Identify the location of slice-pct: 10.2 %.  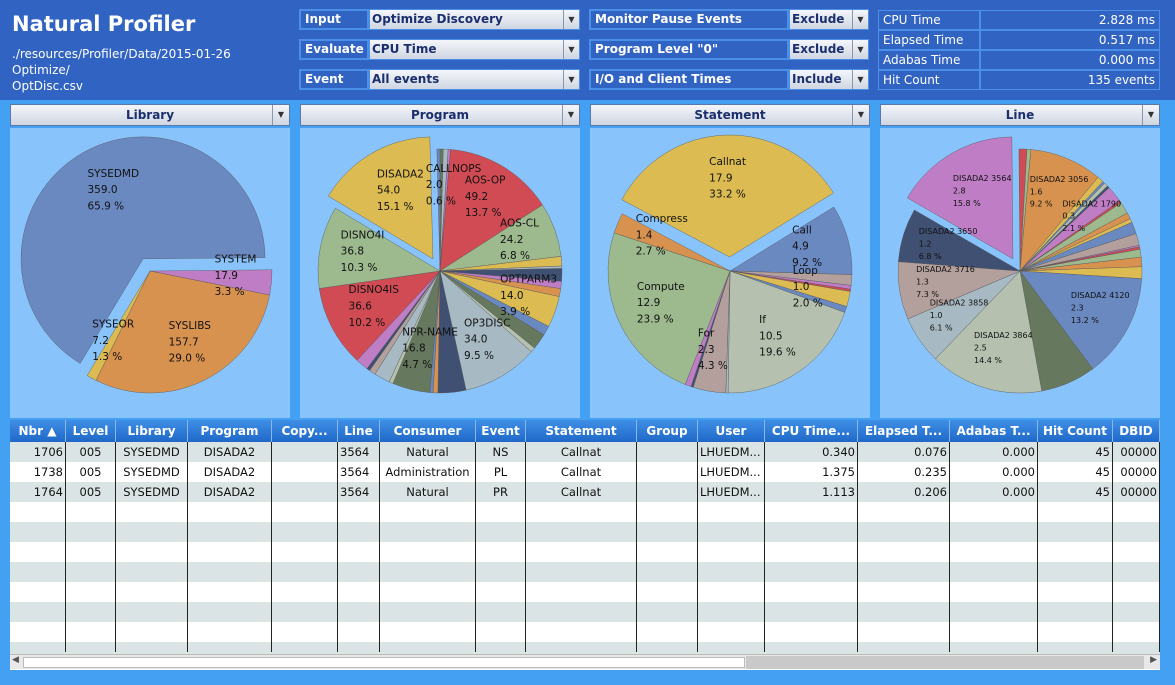
(367, 323).